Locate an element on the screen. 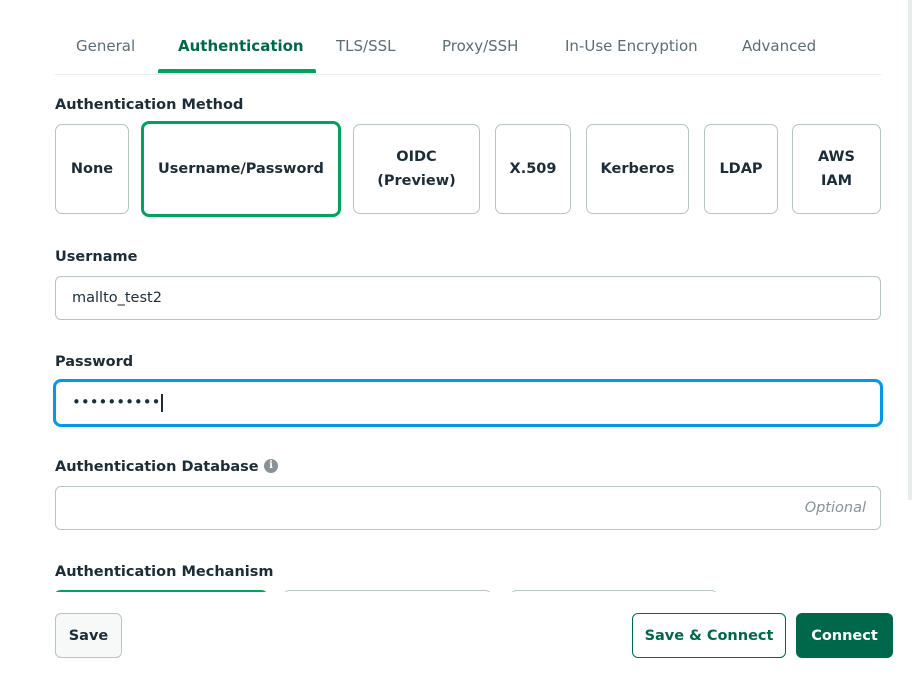 This screenshot has height=684, width=912. auth-database-input: Optional is located at coordinates (468, 508).